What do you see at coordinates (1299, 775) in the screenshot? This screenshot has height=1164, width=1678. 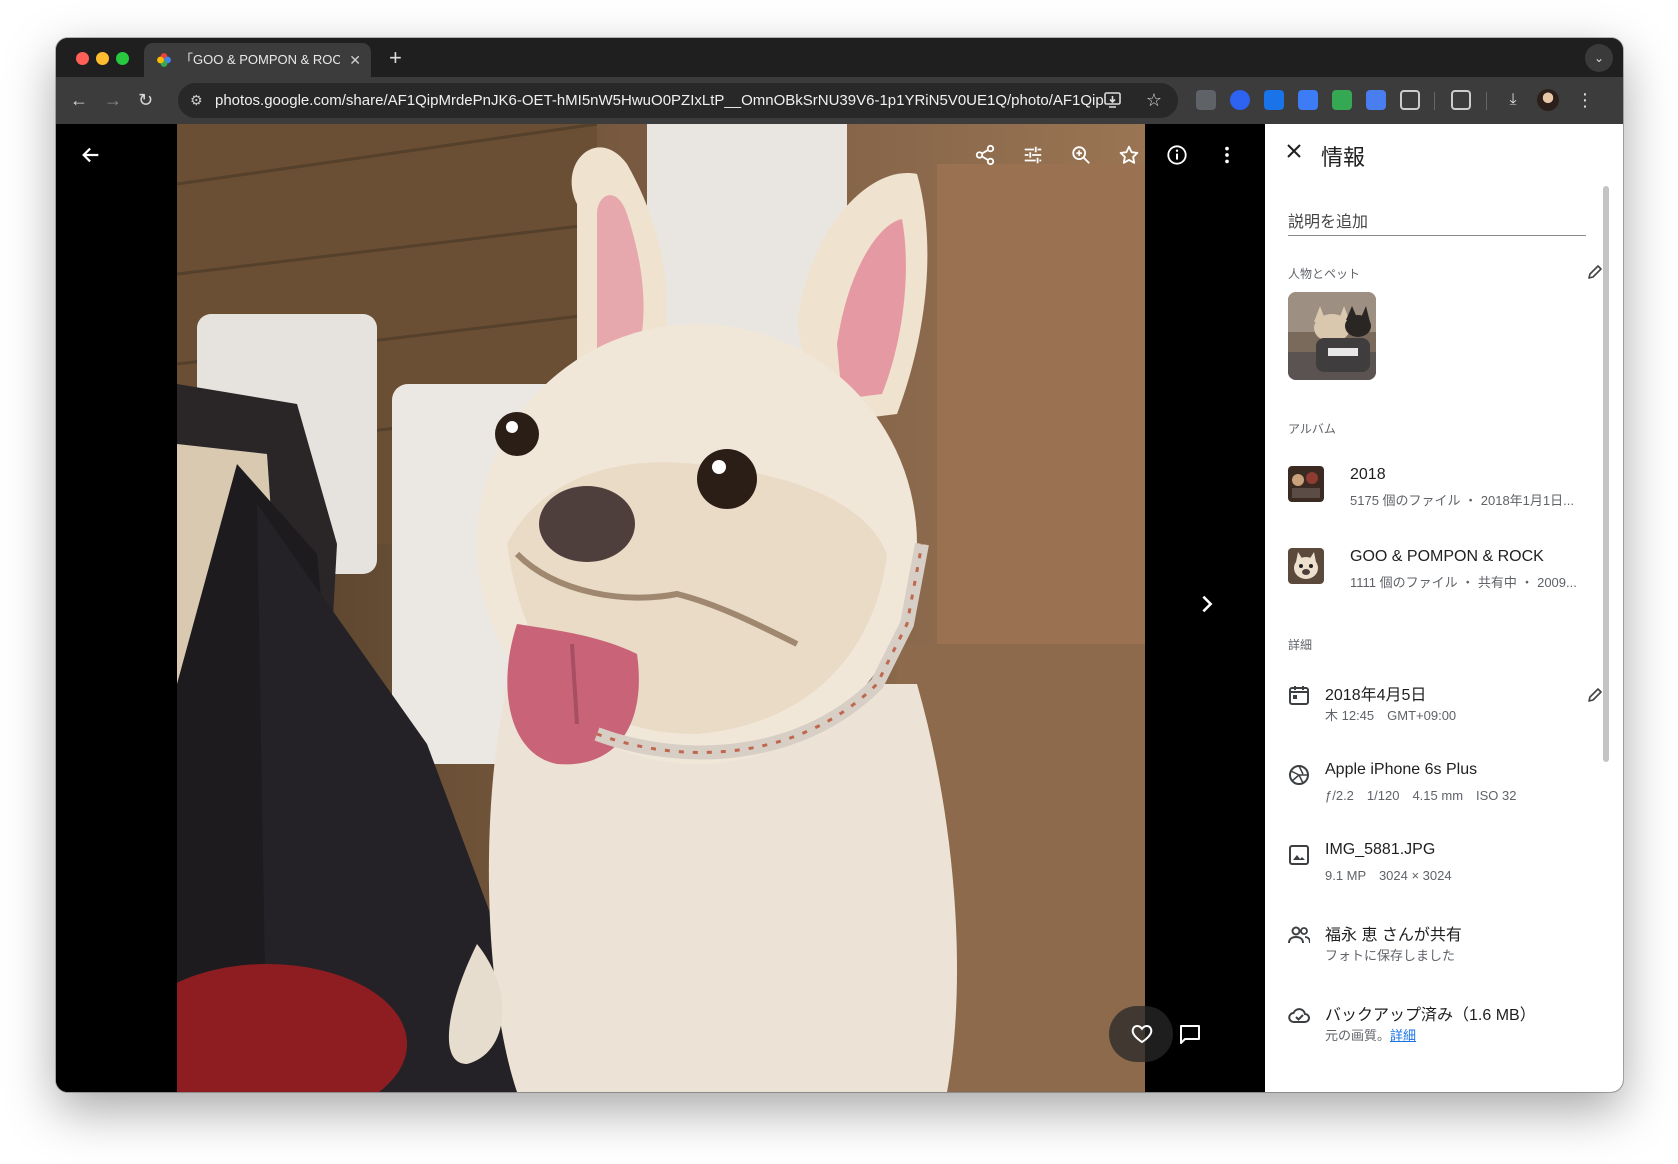 I see `aperture-icon` at bounding box center [1299, 775].